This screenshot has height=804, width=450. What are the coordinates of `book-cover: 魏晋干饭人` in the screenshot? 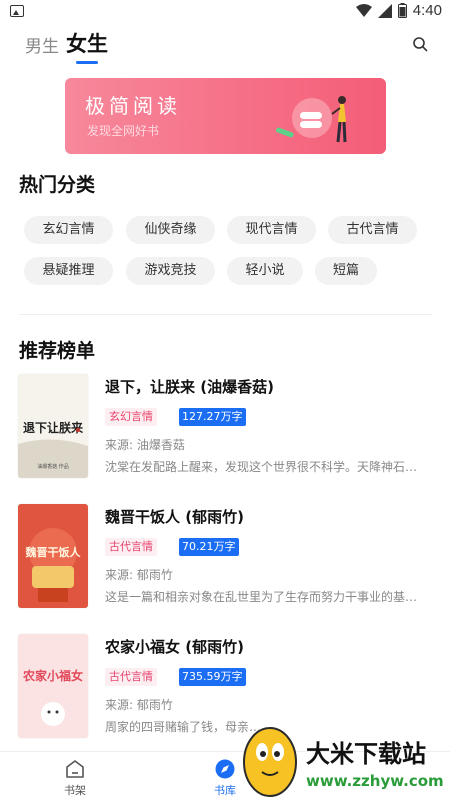 It's located at (53, 556).